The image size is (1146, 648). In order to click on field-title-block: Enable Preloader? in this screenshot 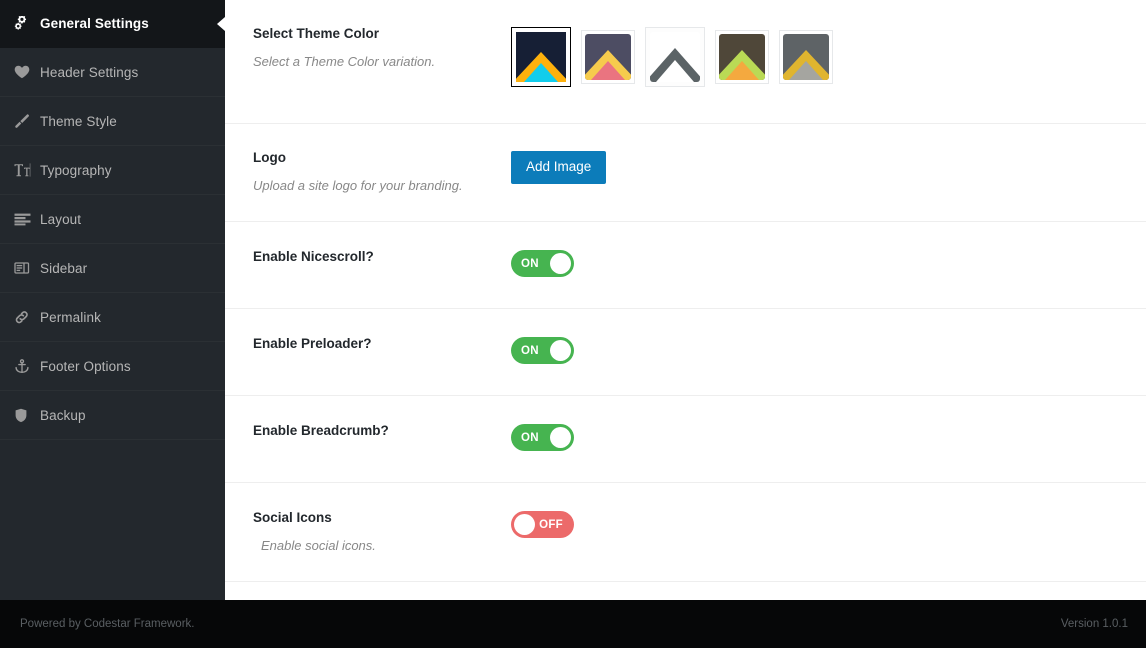, I will do `click(382, 344)`.